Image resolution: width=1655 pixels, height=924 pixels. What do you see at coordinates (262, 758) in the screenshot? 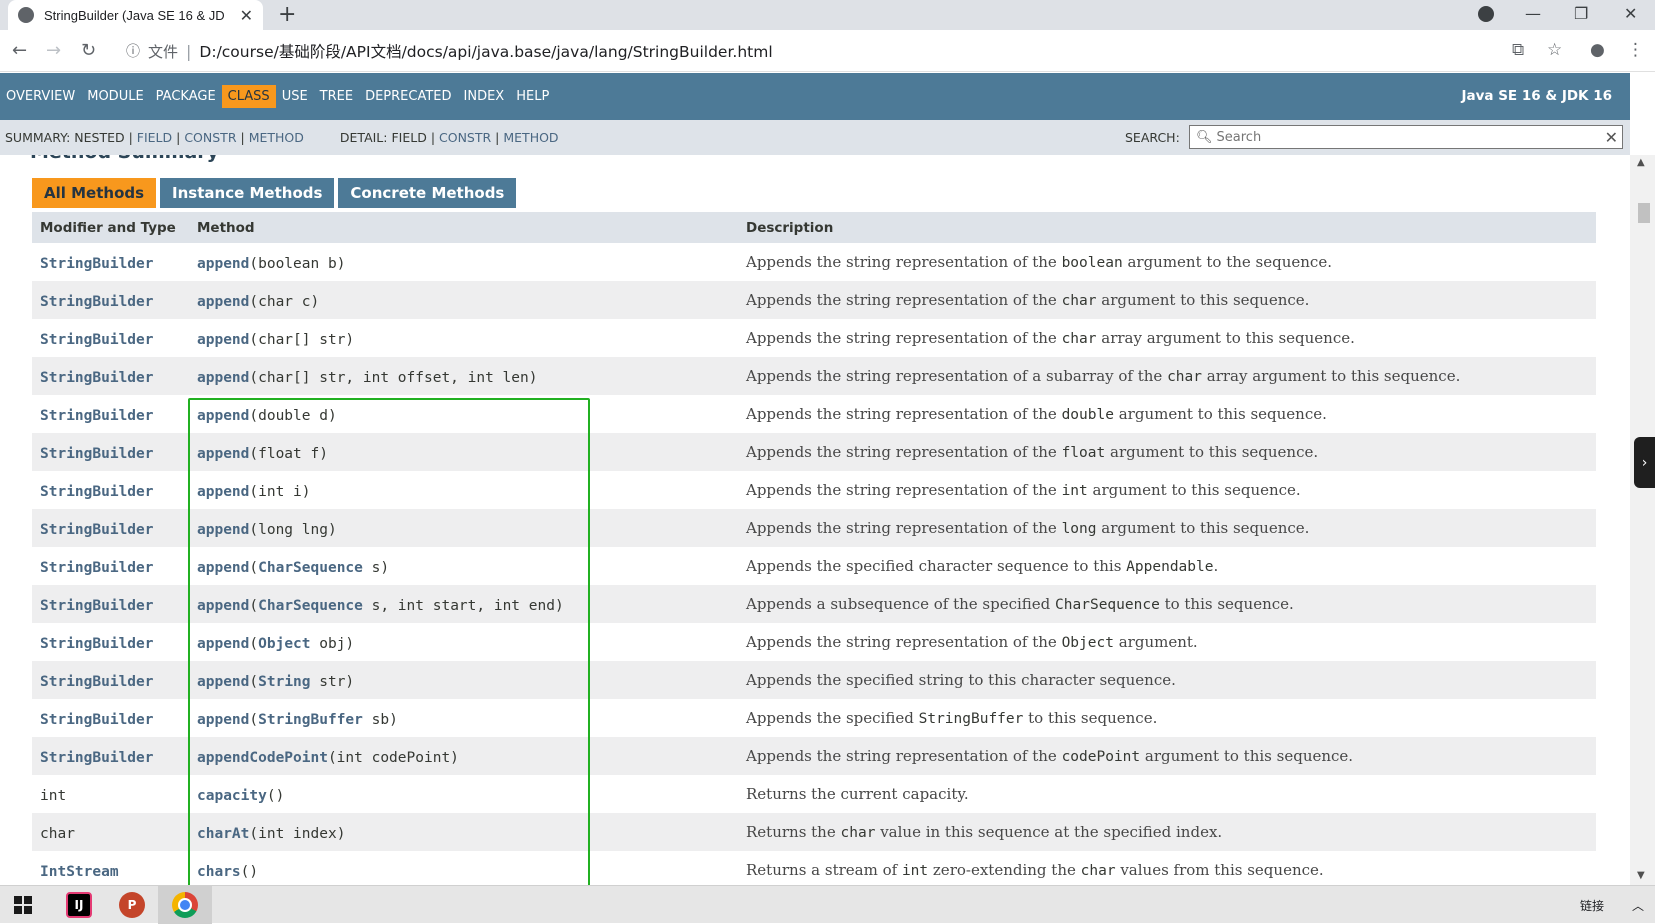
I see `method-name-link: appendCodePoint` at bounding box center [262, 758].